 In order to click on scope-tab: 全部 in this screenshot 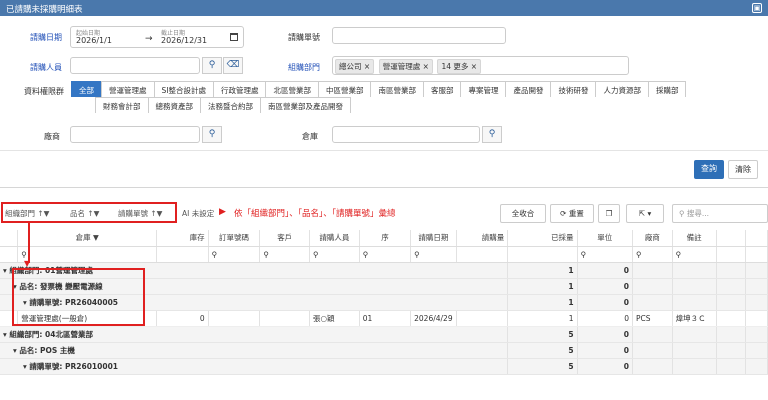, I will do `click(86, 89)`.